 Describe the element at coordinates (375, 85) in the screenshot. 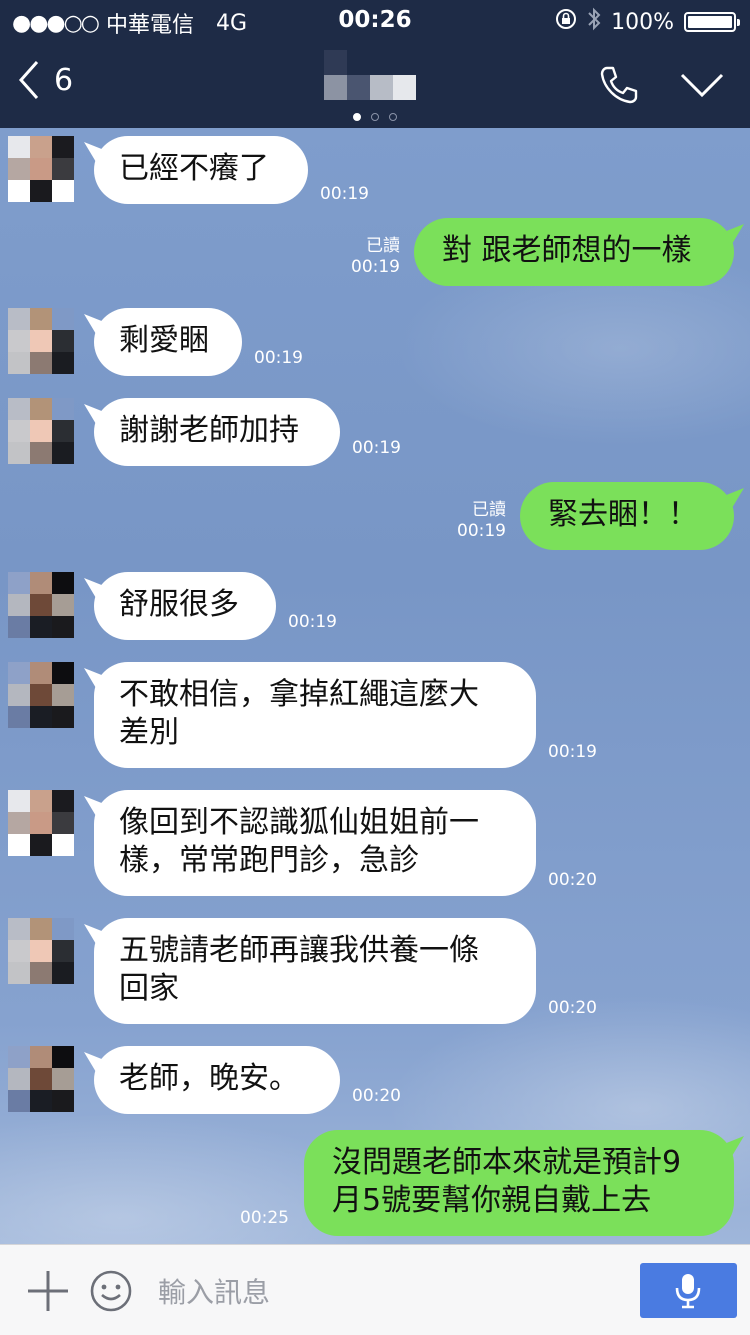

I see `chat-header: 6` at that location.